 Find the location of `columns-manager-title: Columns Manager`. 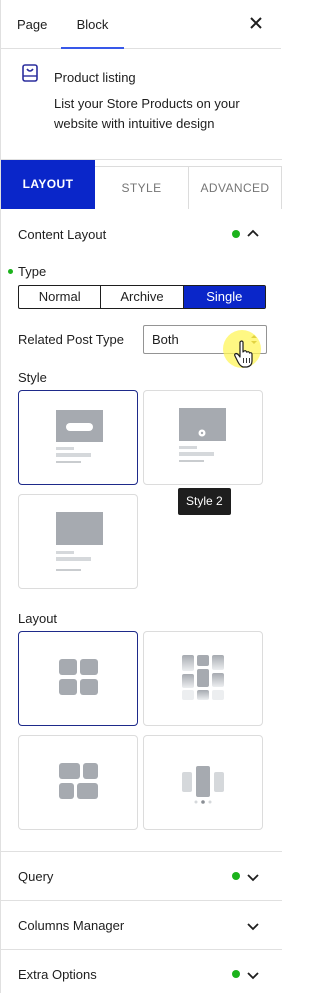

columns-manager-title: Columns Manager is located at coordinates (71, 925).